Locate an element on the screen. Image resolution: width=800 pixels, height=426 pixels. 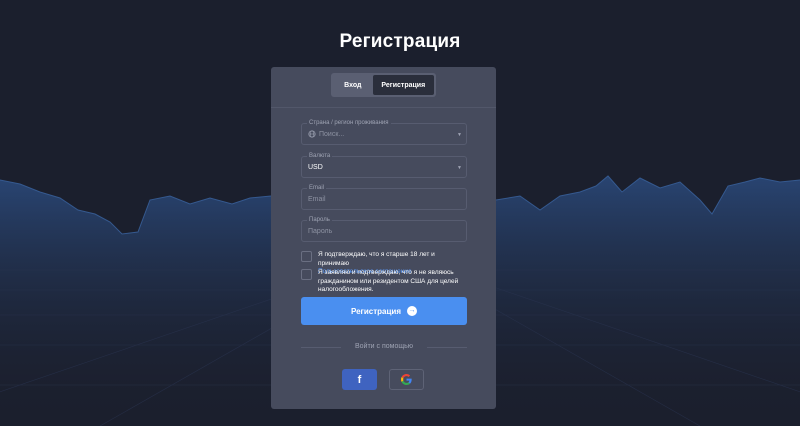
social-divider: Войти с помощью is located at coordinates (384, 347).